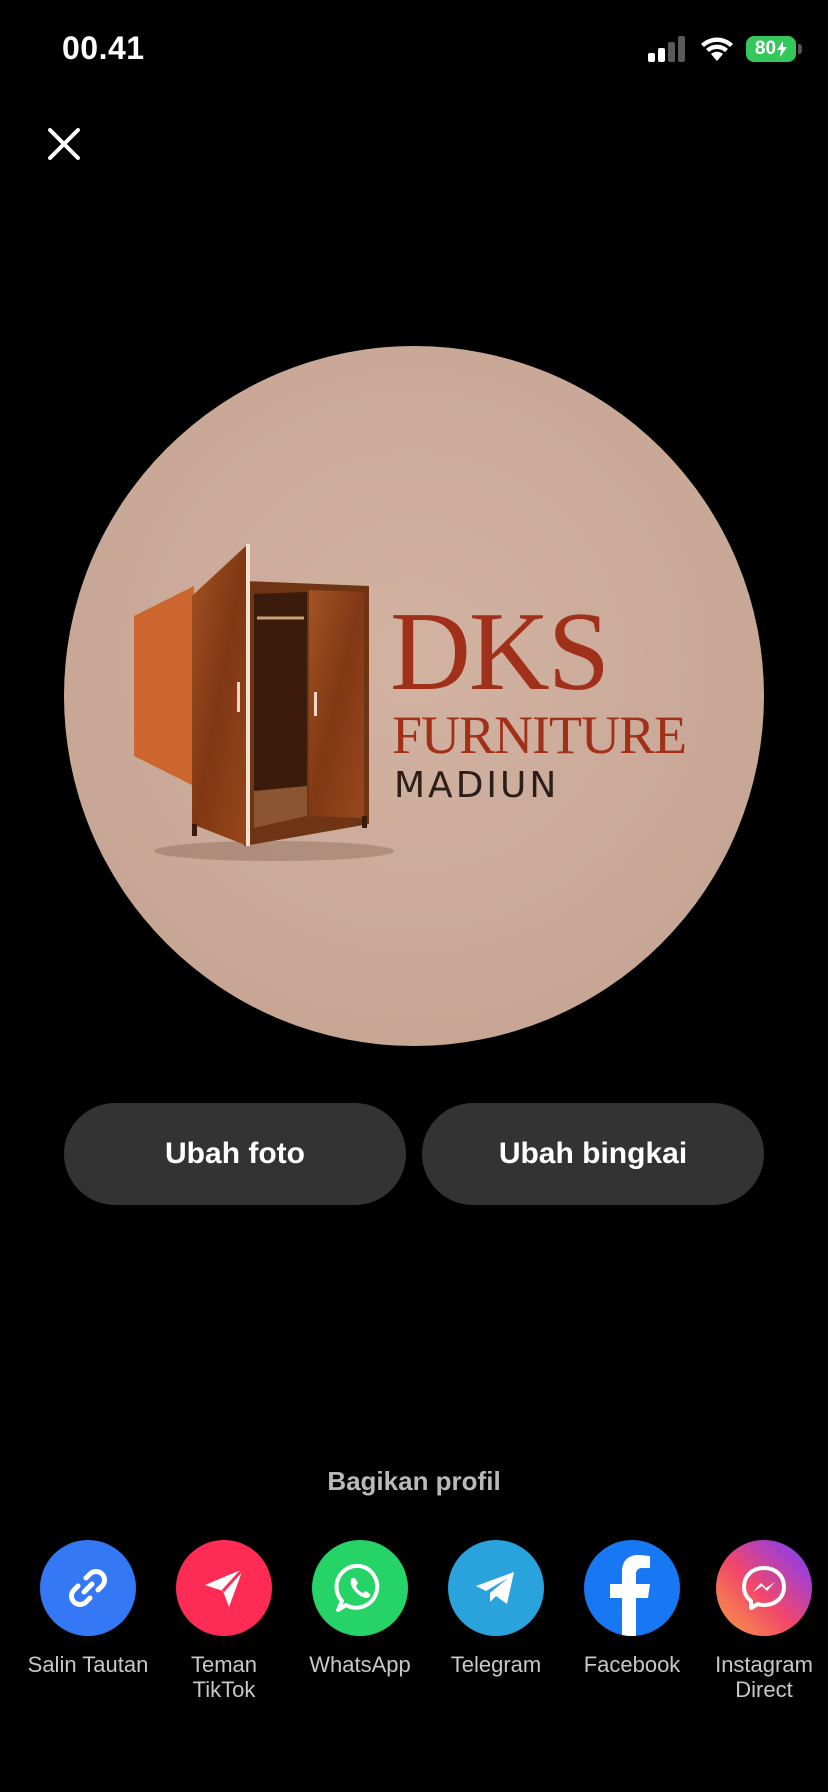 The image size is (828, 1792). What do you see at coordinates (782, 49) in the screenshot?
I see `charging-bolt-icon` at bounding box center [782, 49].